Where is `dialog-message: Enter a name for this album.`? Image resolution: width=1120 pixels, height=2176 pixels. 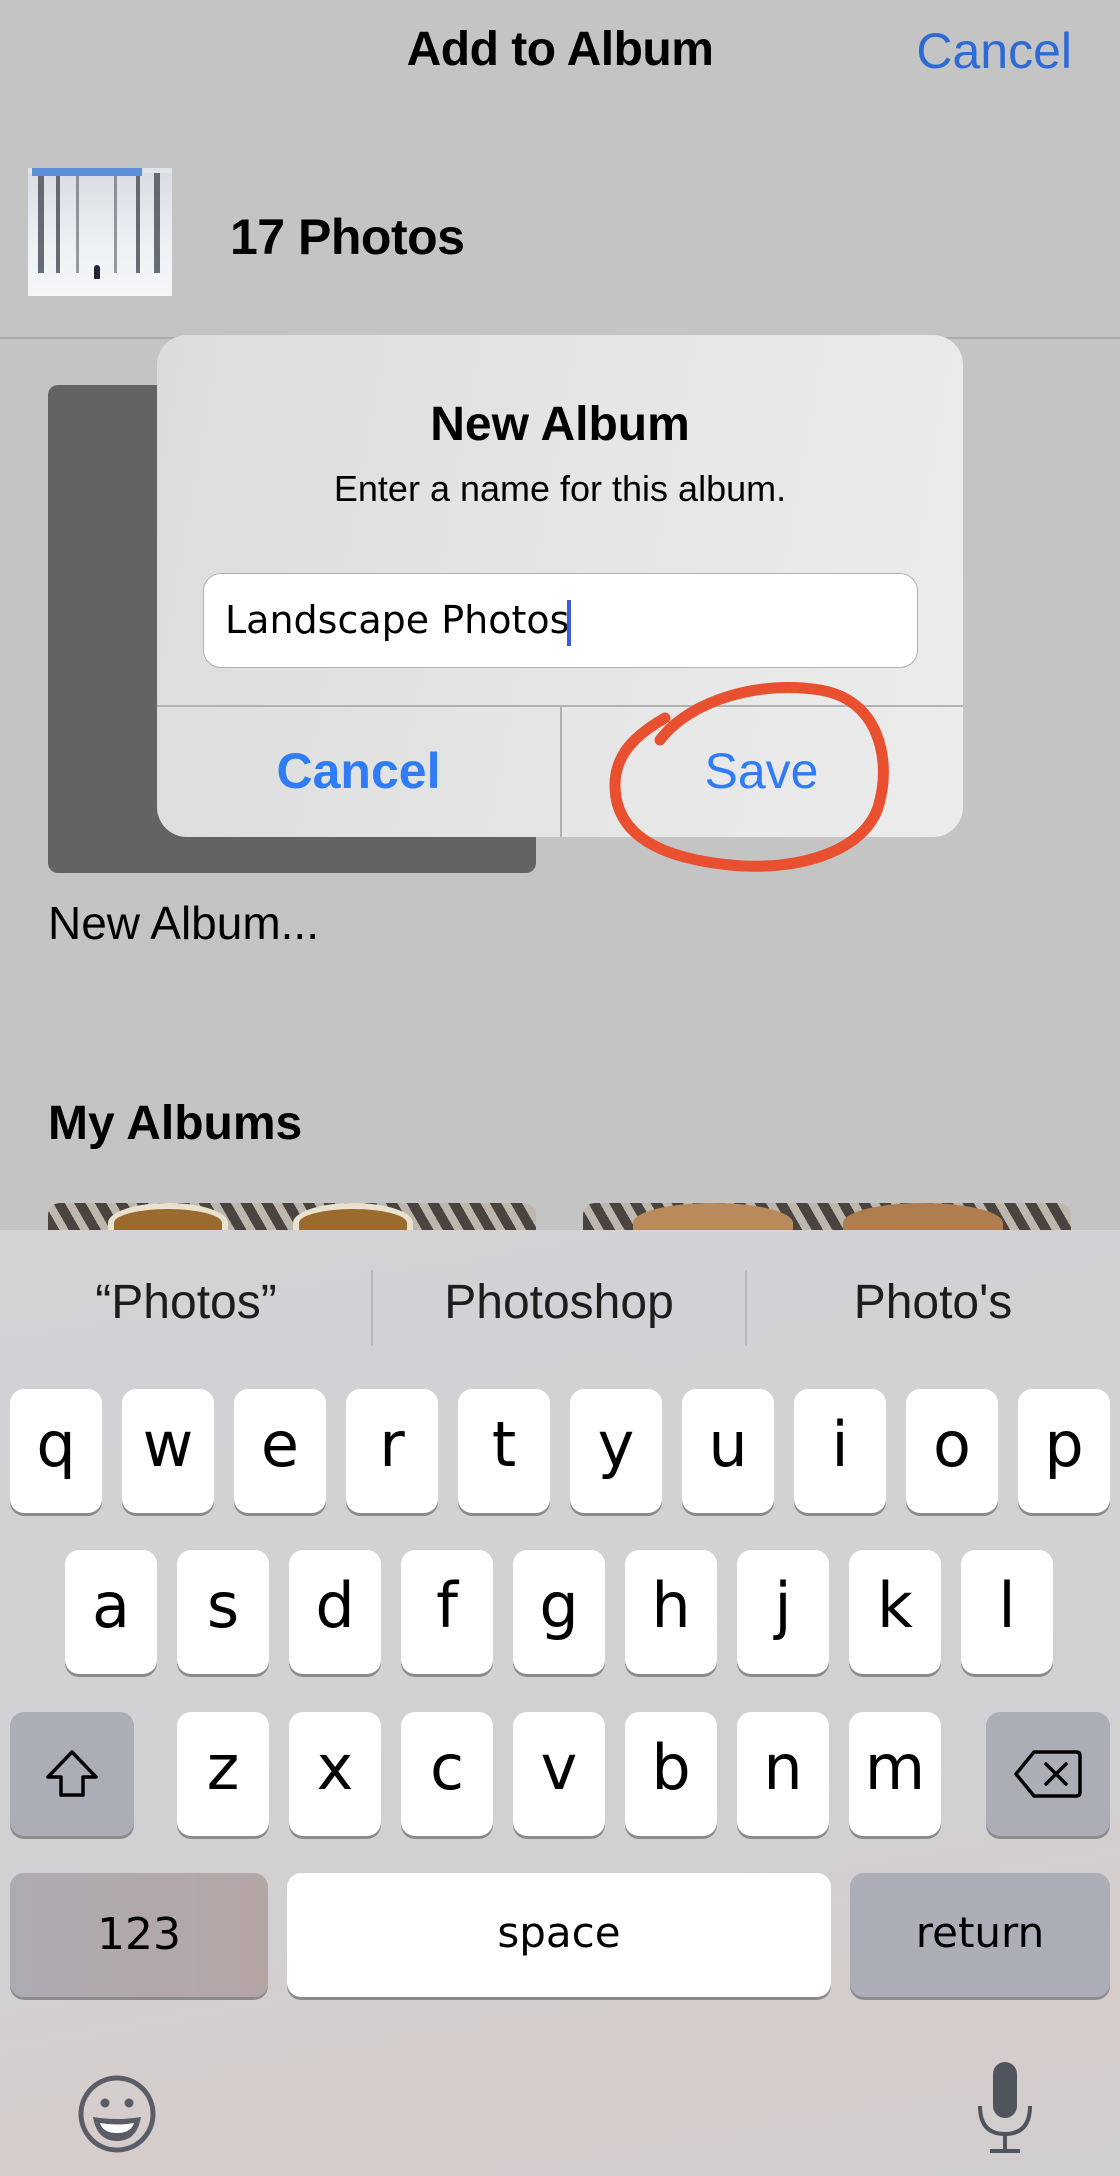 dialog-message: Enter a name for this album. is located at coordinates (560, 488).